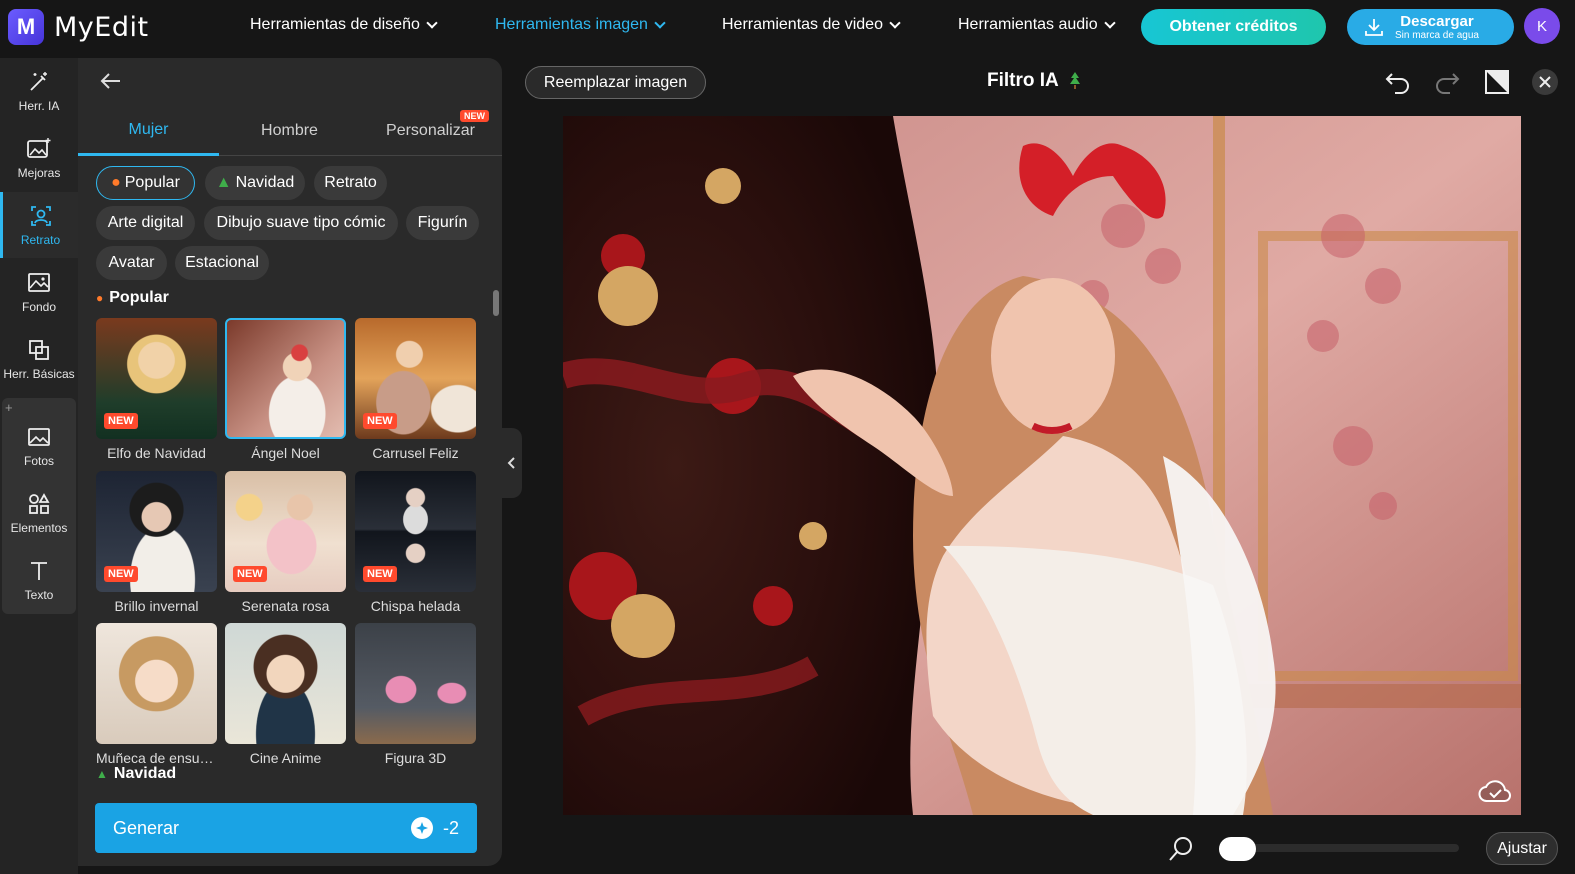  I want to click on sidebar-item-text: Texto, so click(39, 580).